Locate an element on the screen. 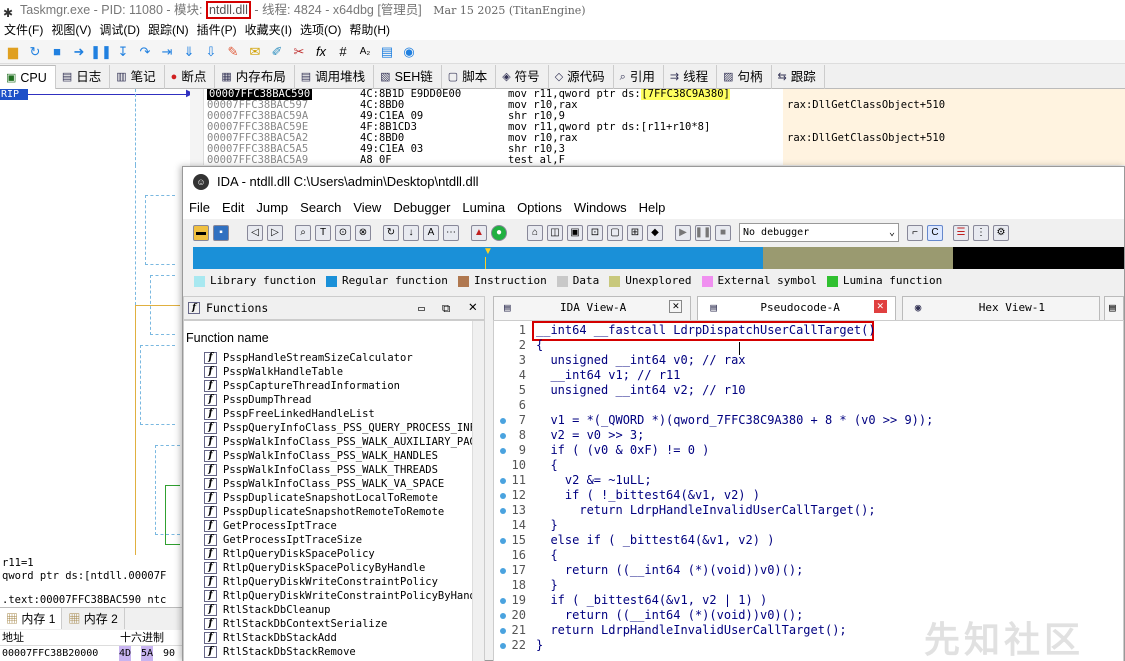  search-text-icon: T is located at coordinates (323, 232).